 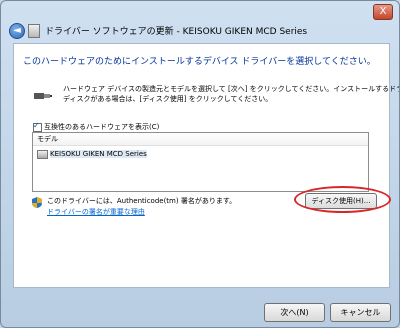 What do you see at coordinates (102, 127) in the screenshot?
I see `compatible-hardware-label: 互換性のあるハードウェアを表示(C)` at bounding box center [102, 127].